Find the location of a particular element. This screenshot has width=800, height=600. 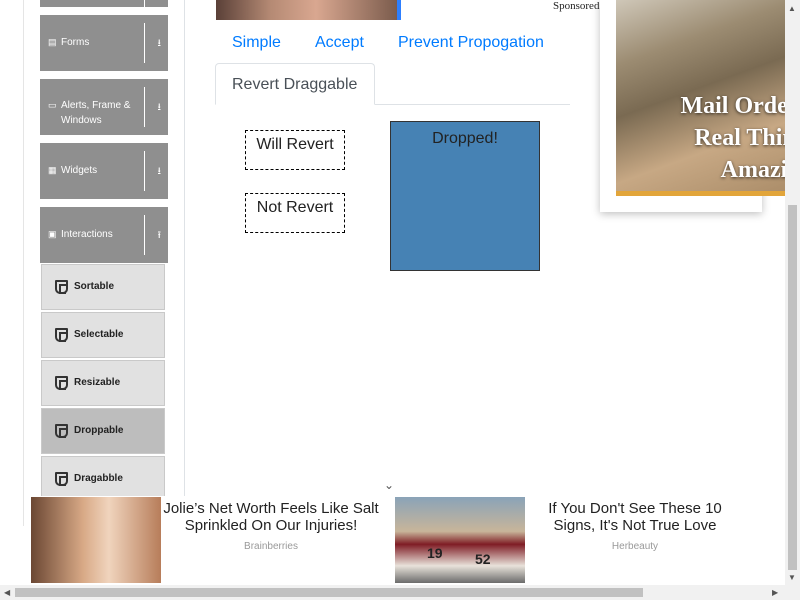

sidebar-item-selectable: Selectable is located at coordinates (103, 335).